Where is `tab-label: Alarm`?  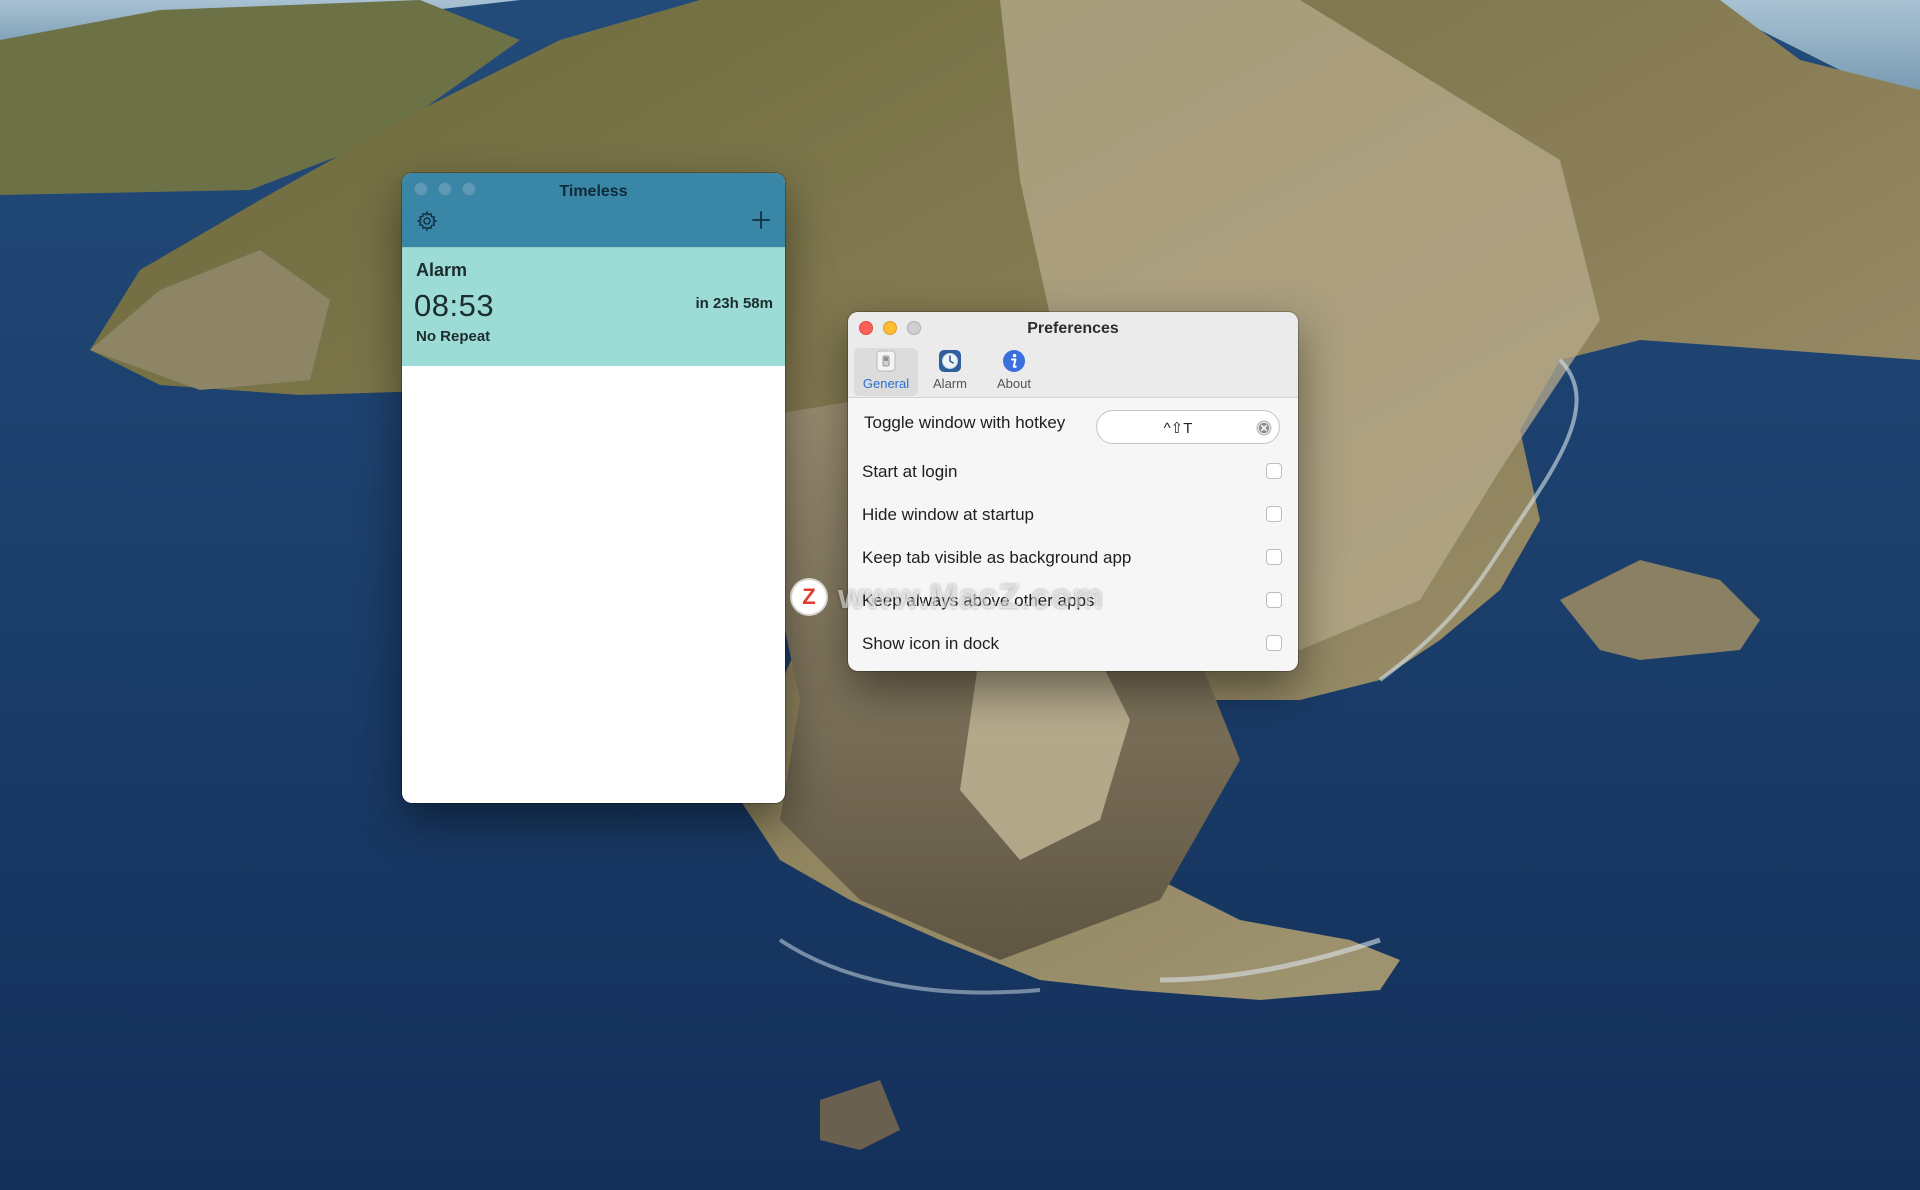 tab-label: Alarm is located at coordinates (950, 383).